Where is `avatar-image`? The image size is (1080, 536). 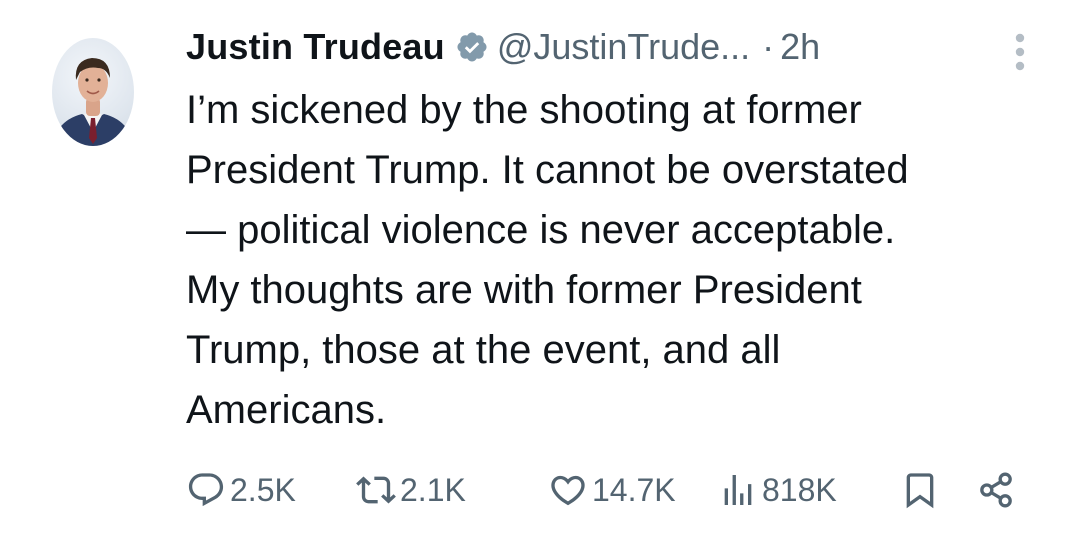 avatar-image is located at coordinates (93, 102).